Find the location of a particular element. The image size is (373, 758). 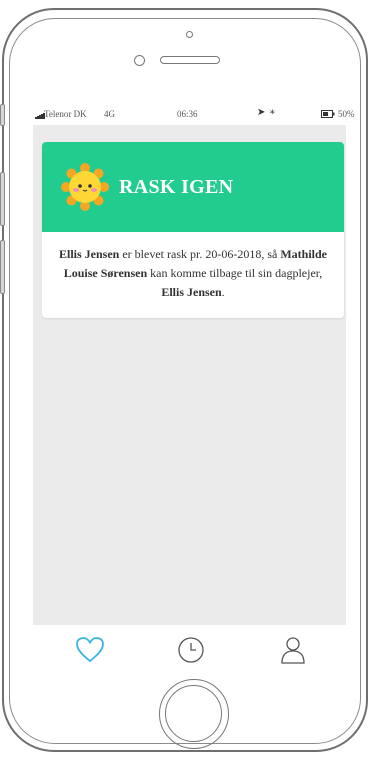

home-button-inner is located at coordinates (193, 713).